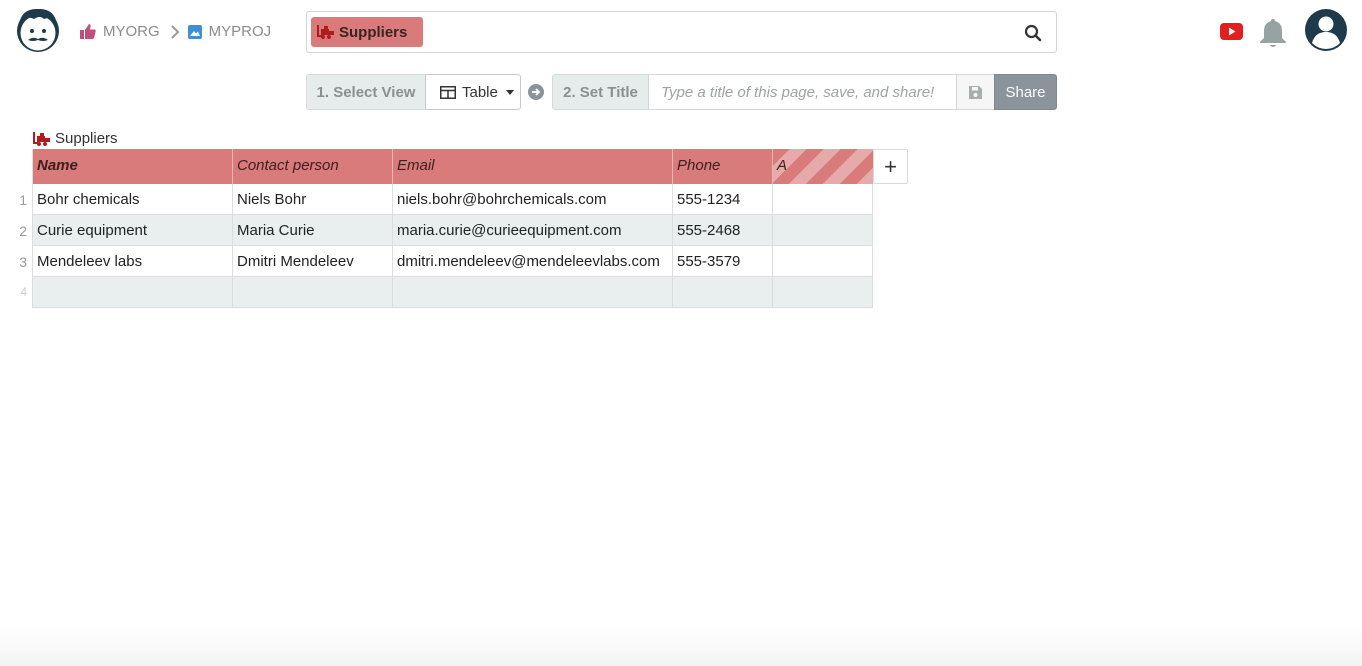 The height and width of the screenshot is (666, 1362). Describe the element at coordinates (533, 261) in the screenshot. I see `table-cell: dmitri.mendeleev@mendeleevlabs.com` at that location.